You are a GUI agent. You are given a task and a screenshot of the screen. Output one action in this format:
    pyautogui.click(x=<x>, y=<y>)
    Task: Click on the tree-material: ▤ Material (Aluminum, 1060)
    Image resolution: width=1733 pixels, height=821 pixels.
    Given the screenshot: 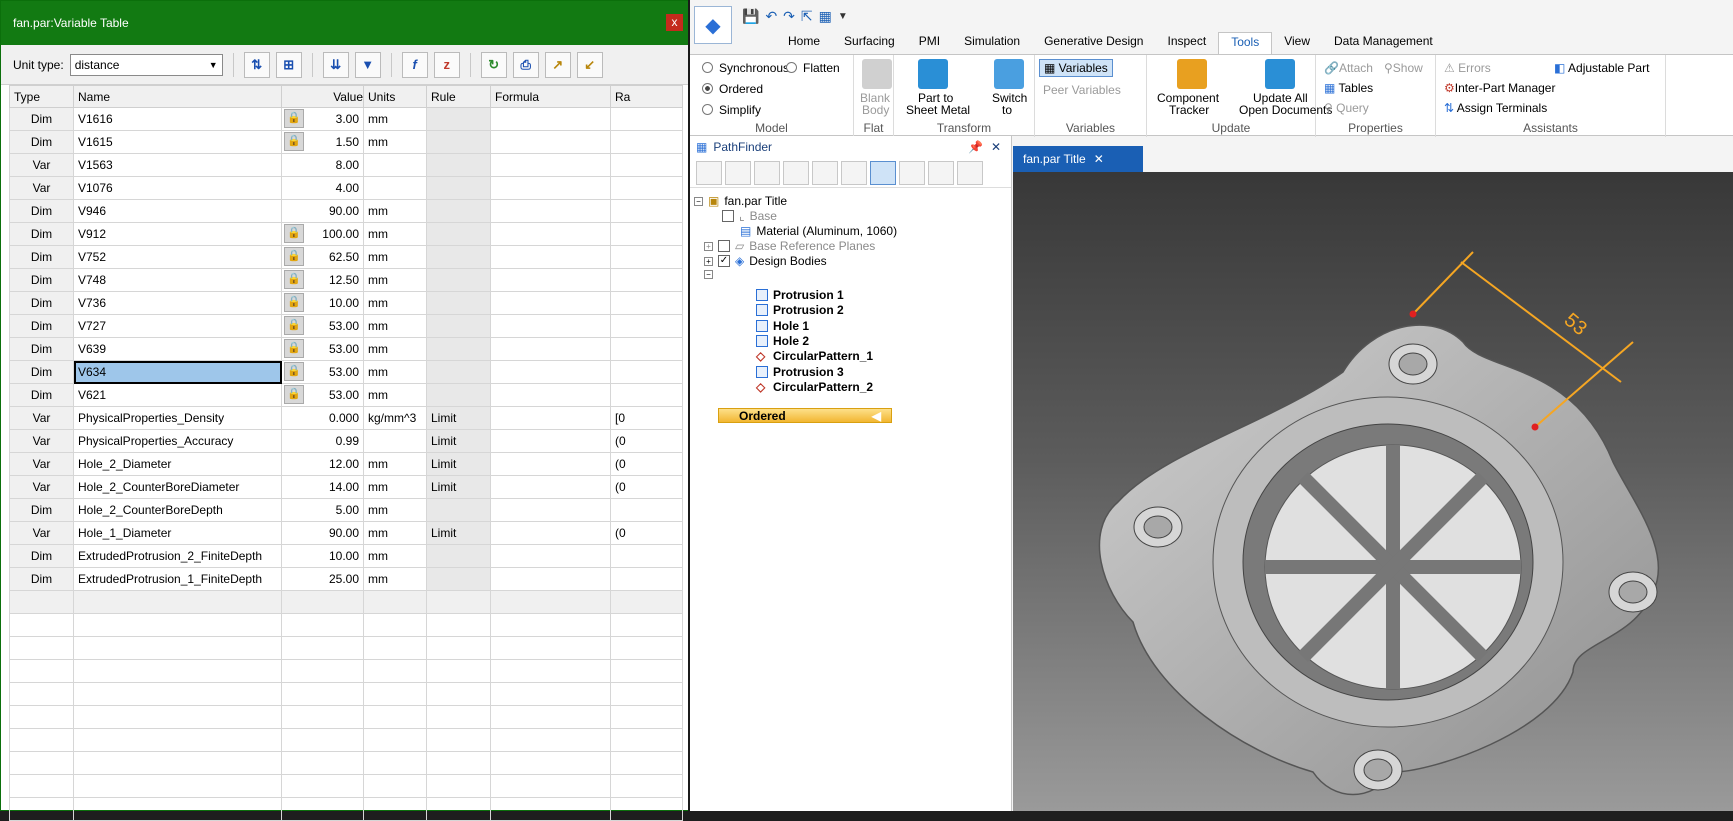 What is the action you would take?
    pyautogui.click(x=818, y=231)
    